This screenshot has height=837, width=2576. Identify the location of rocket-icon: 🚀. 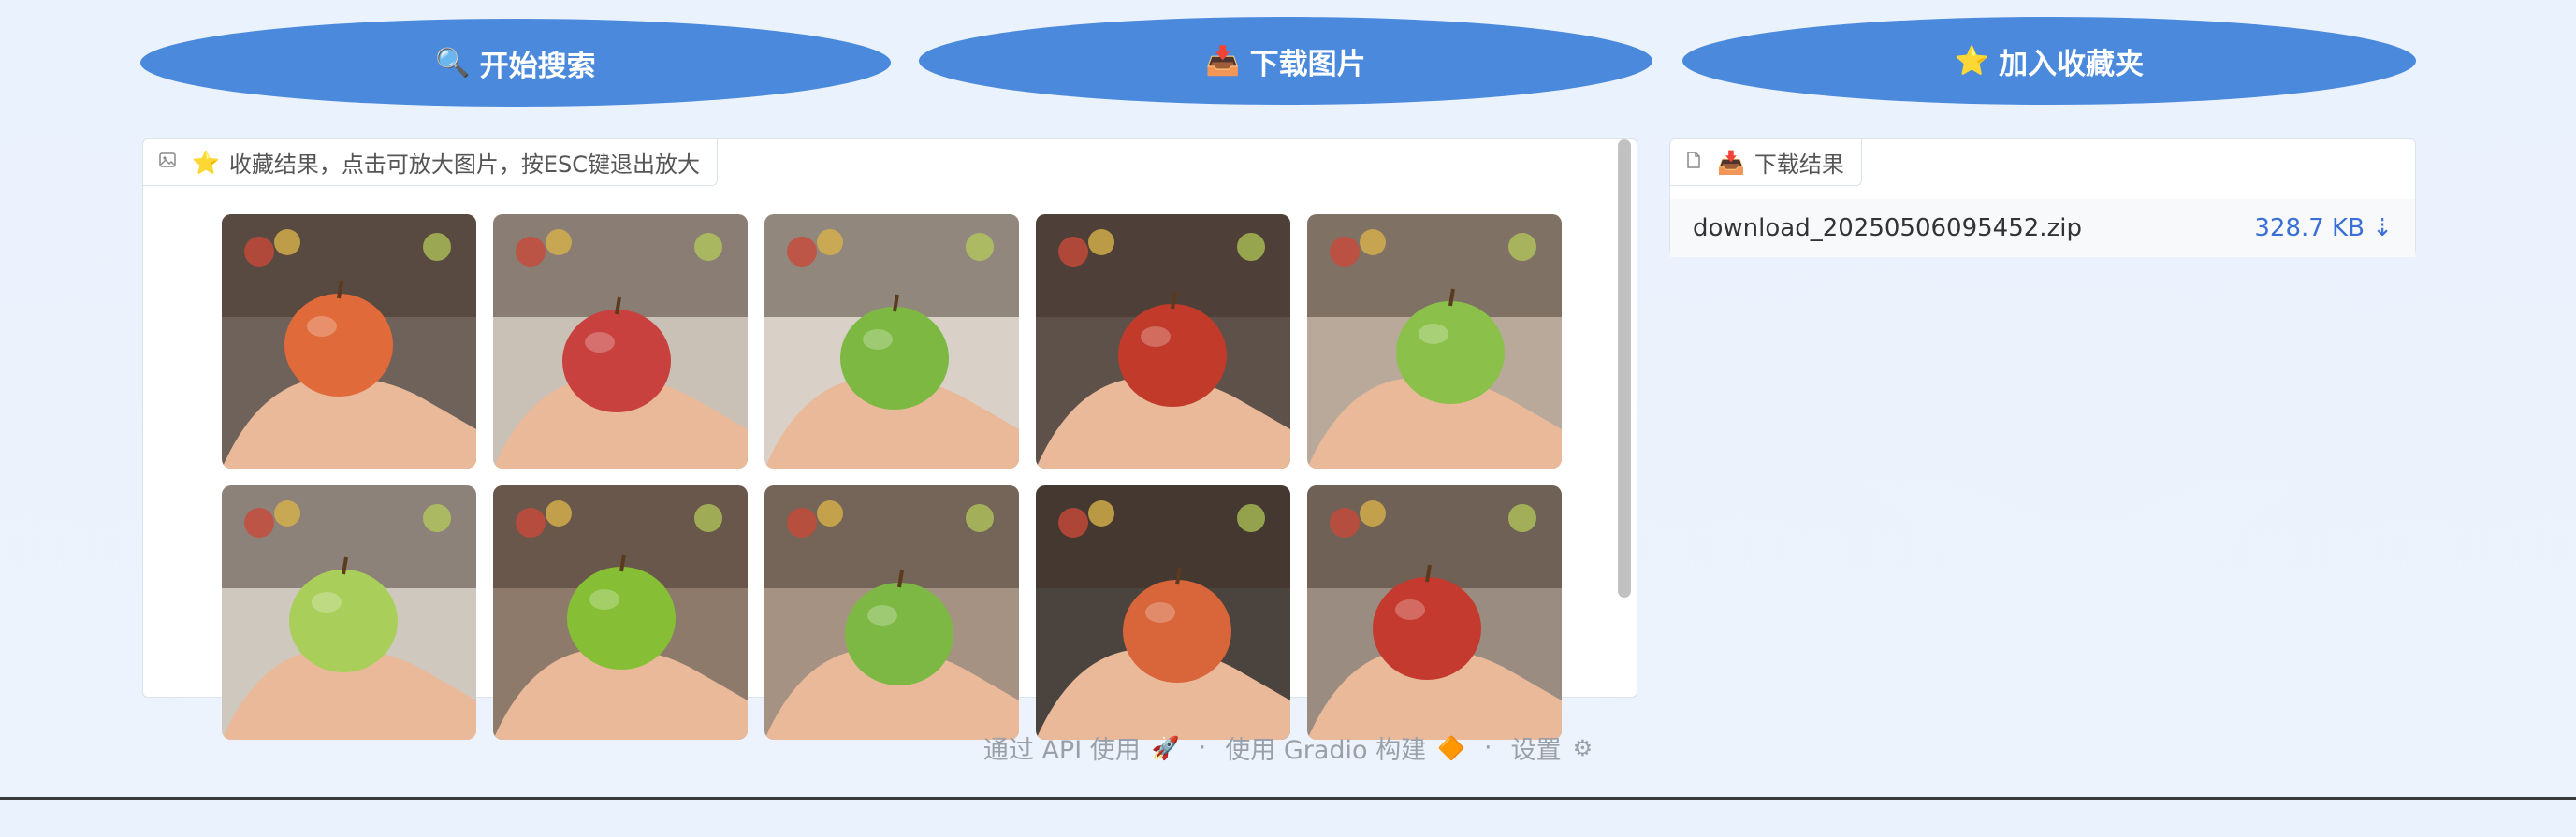
(1165, 747).